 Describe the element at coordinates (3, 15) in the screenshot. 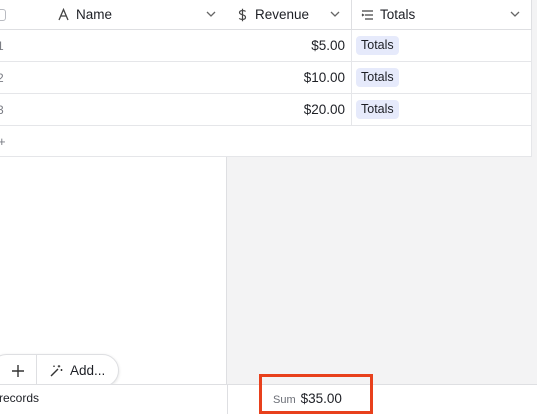

I see `select-all-checkbox` at that location.